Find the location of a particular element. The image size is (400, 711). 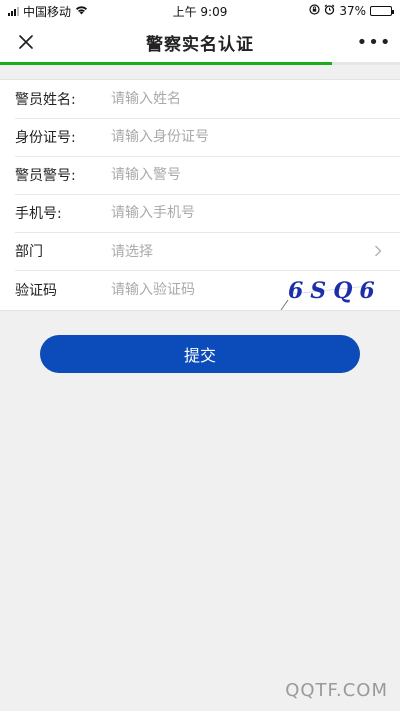

name-label: 警员姓名: is located at coordinates (45, 100).